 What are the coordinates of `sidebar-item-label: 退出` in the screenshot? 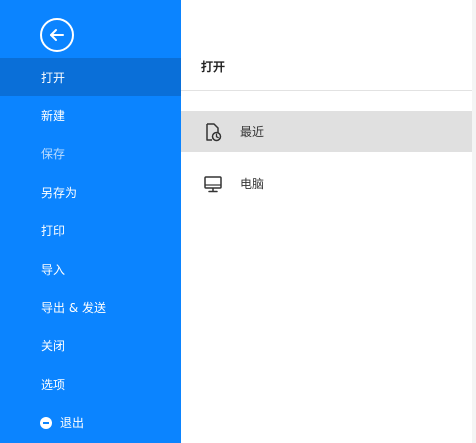 It's located at (72, 423).